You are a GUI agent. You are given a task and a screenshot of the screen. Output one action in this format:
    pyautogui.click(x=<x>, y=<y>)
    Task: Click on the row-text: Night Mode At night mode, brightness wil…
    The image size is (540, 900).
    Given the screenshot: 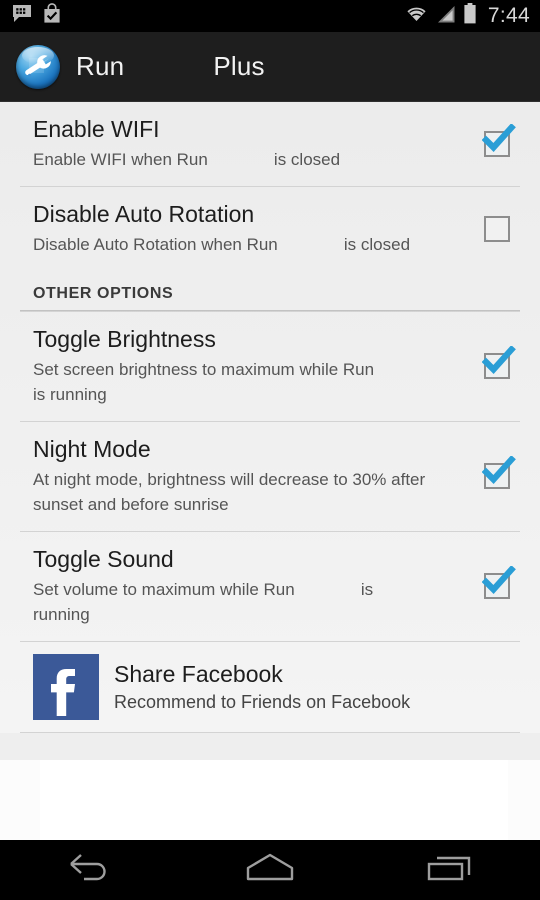 What is the action you would take?
    pyautogui.click(x=227, y=476)
    